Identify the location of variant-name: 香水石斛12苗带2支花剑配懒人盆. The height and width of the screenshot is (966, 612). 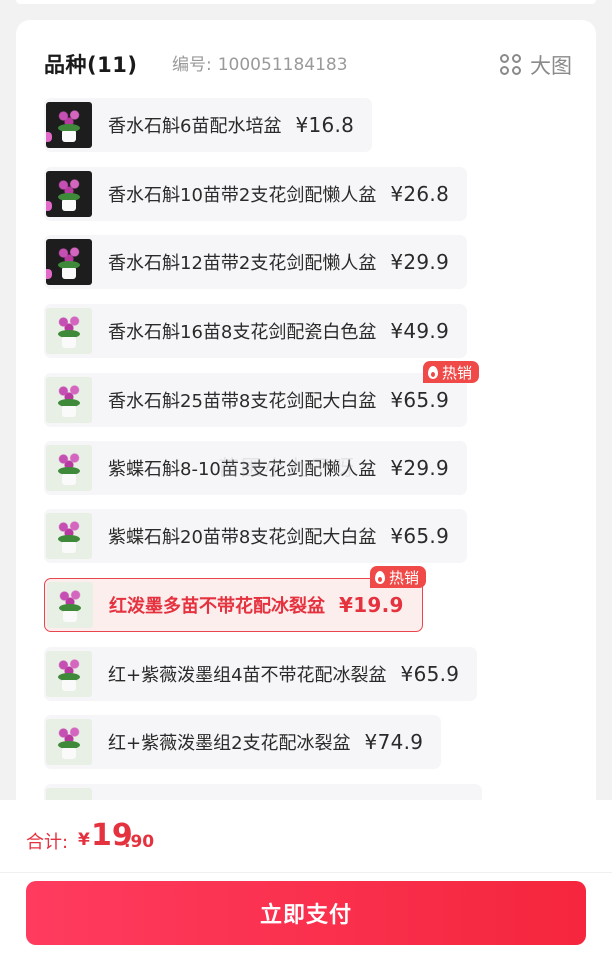
(242, 263).